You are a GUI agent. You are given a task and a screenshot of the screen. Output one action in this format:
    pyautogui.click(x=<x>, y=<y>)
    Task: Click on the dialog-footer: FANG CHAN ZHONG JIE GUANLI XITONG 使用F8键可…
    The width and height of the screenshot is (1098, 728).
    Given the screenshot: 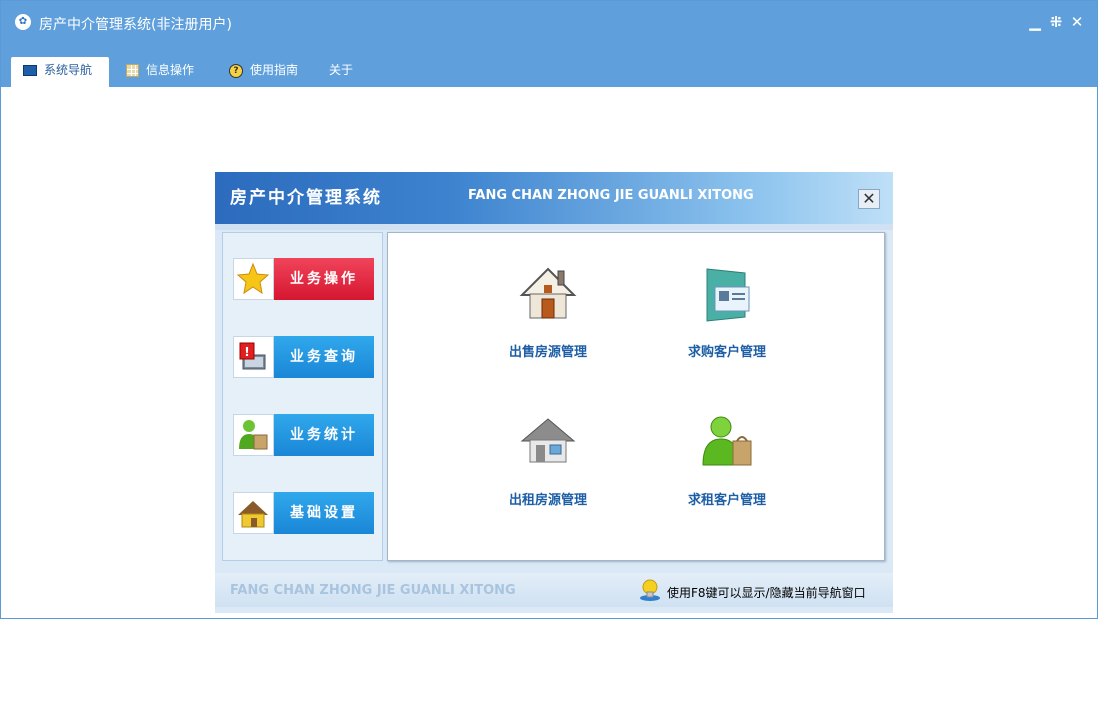 What is the action you would take?
    pyautogui.click(x=554, y=590)
    